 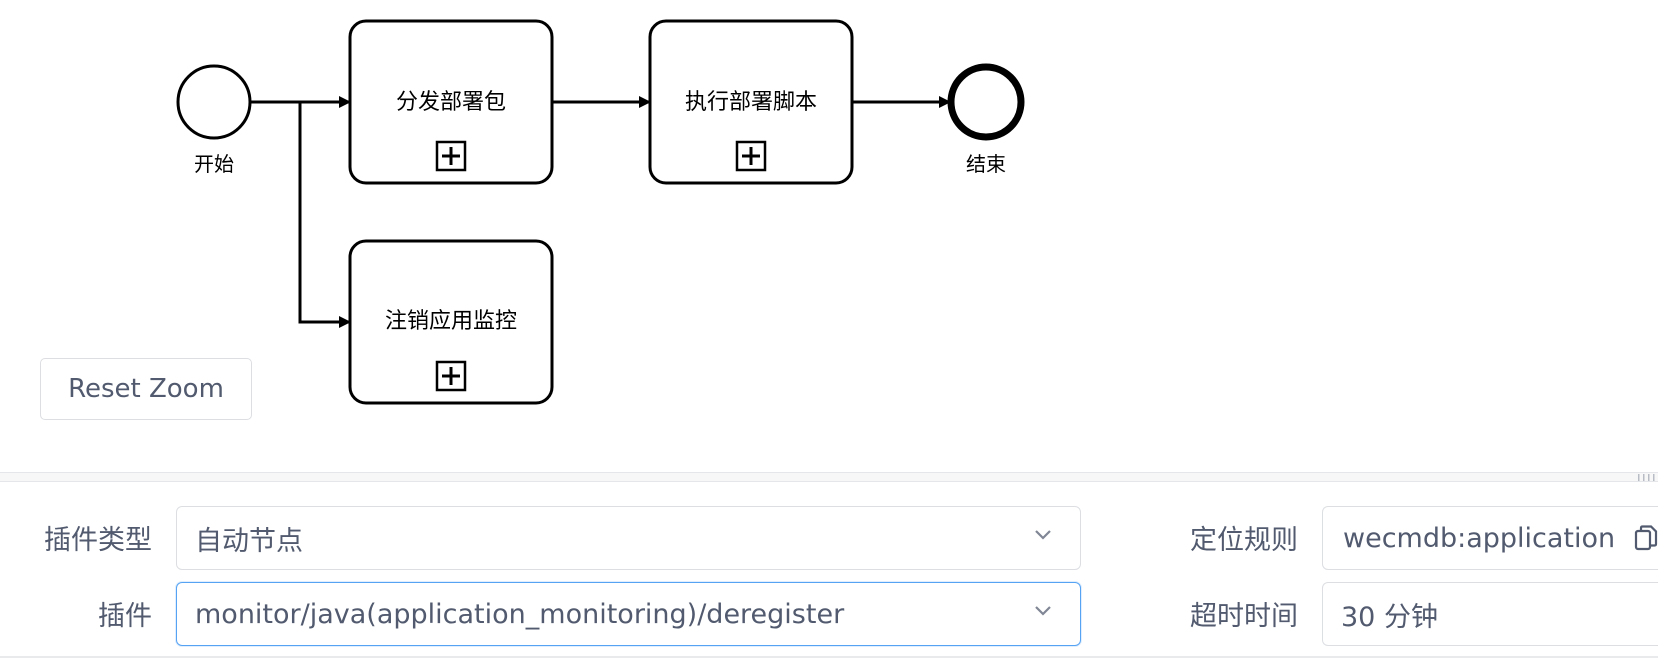 I want to click on copy-icon, so click(x=1646, y=538).